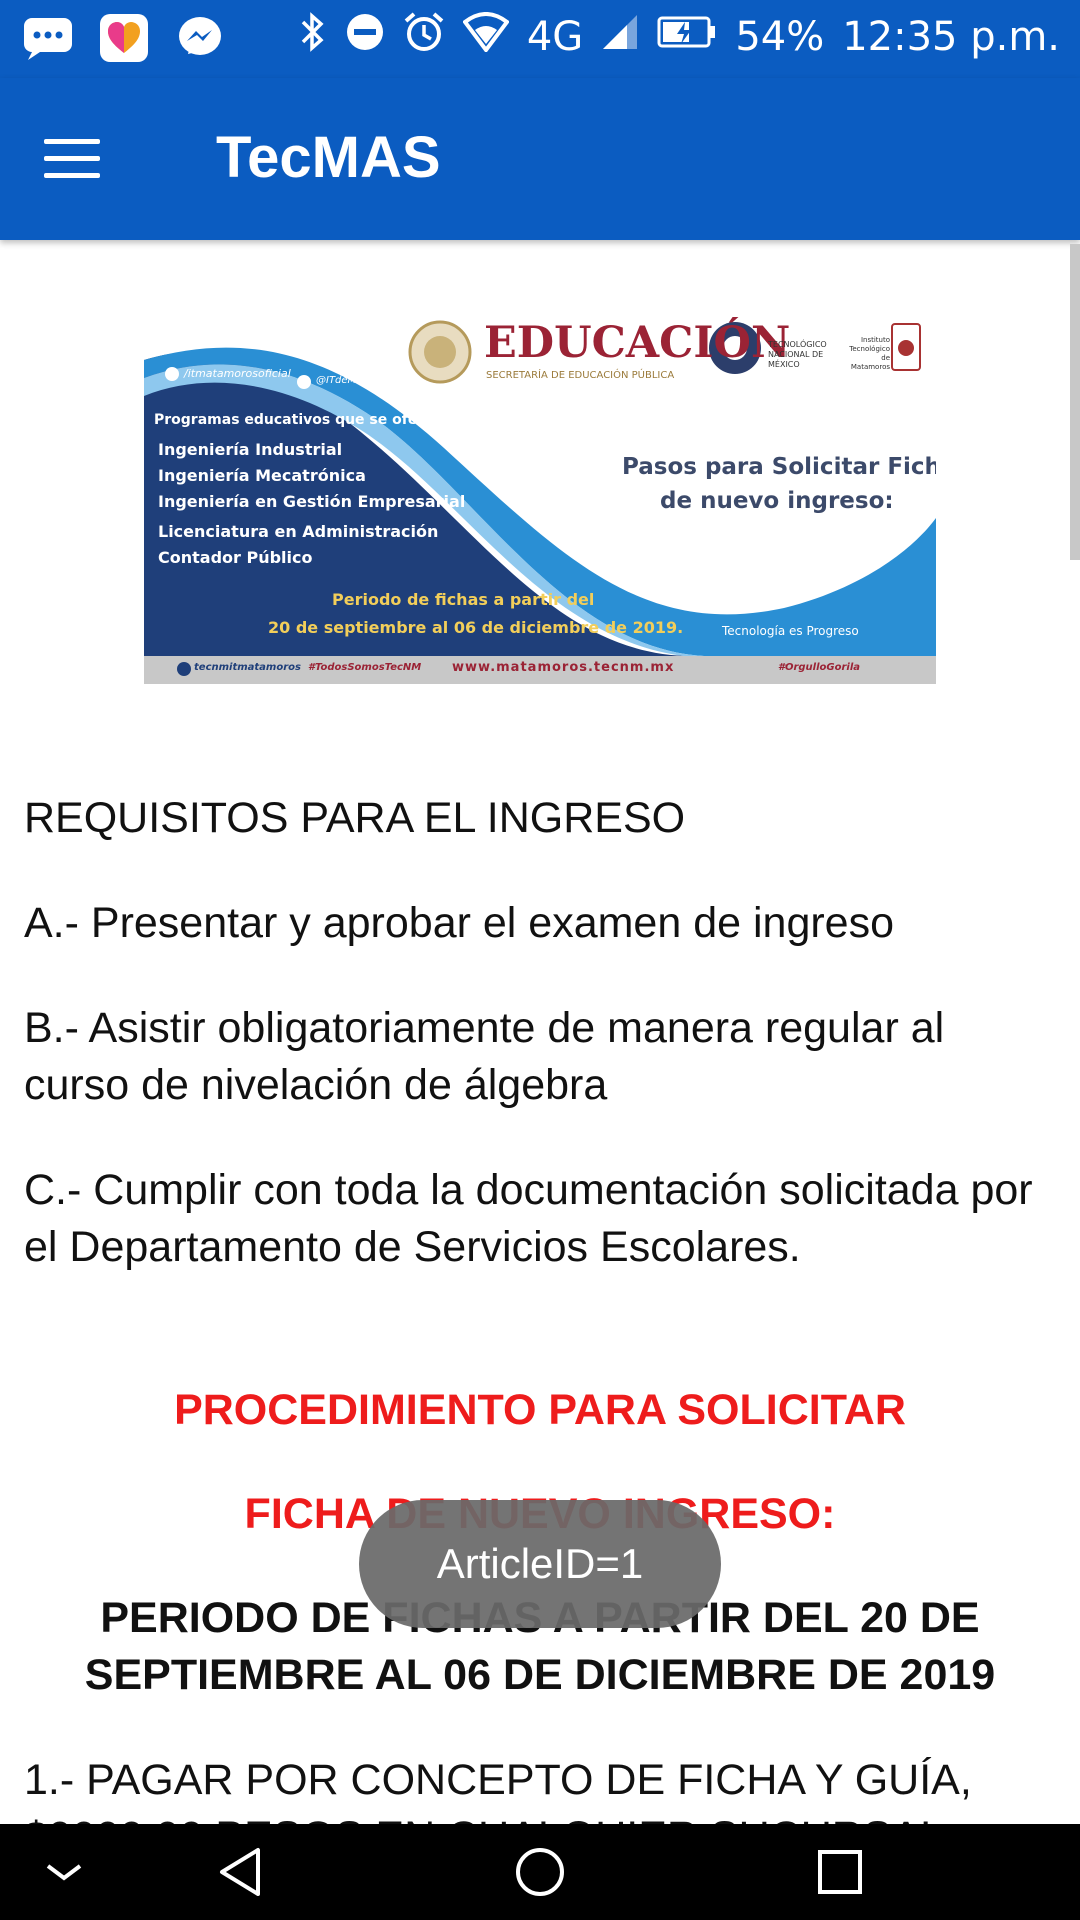 Image resolution: width=1080 pixels, height=1920 pixels. Describe the element at coordinates (64, 1872) in the screenshot. I see `collapse-icon` at that location.